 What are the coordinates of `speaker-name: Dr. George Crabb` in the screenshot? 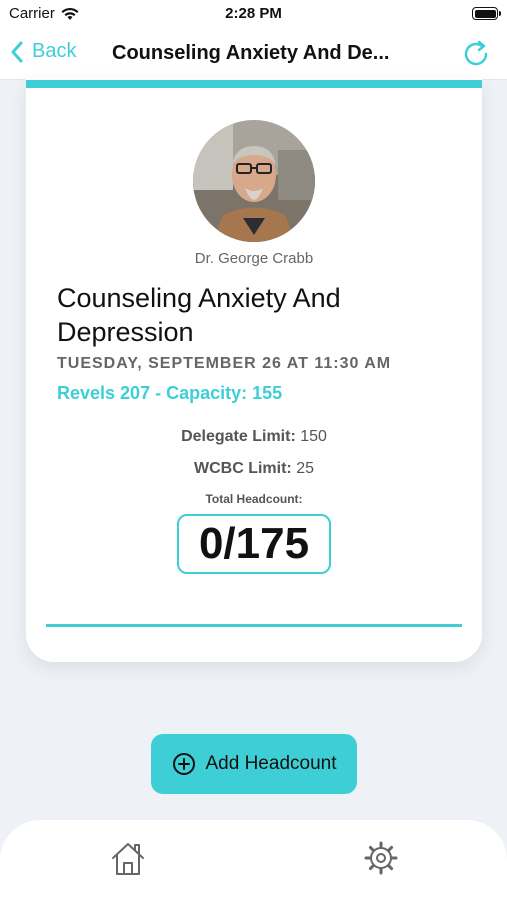 It's located at (254, 258).